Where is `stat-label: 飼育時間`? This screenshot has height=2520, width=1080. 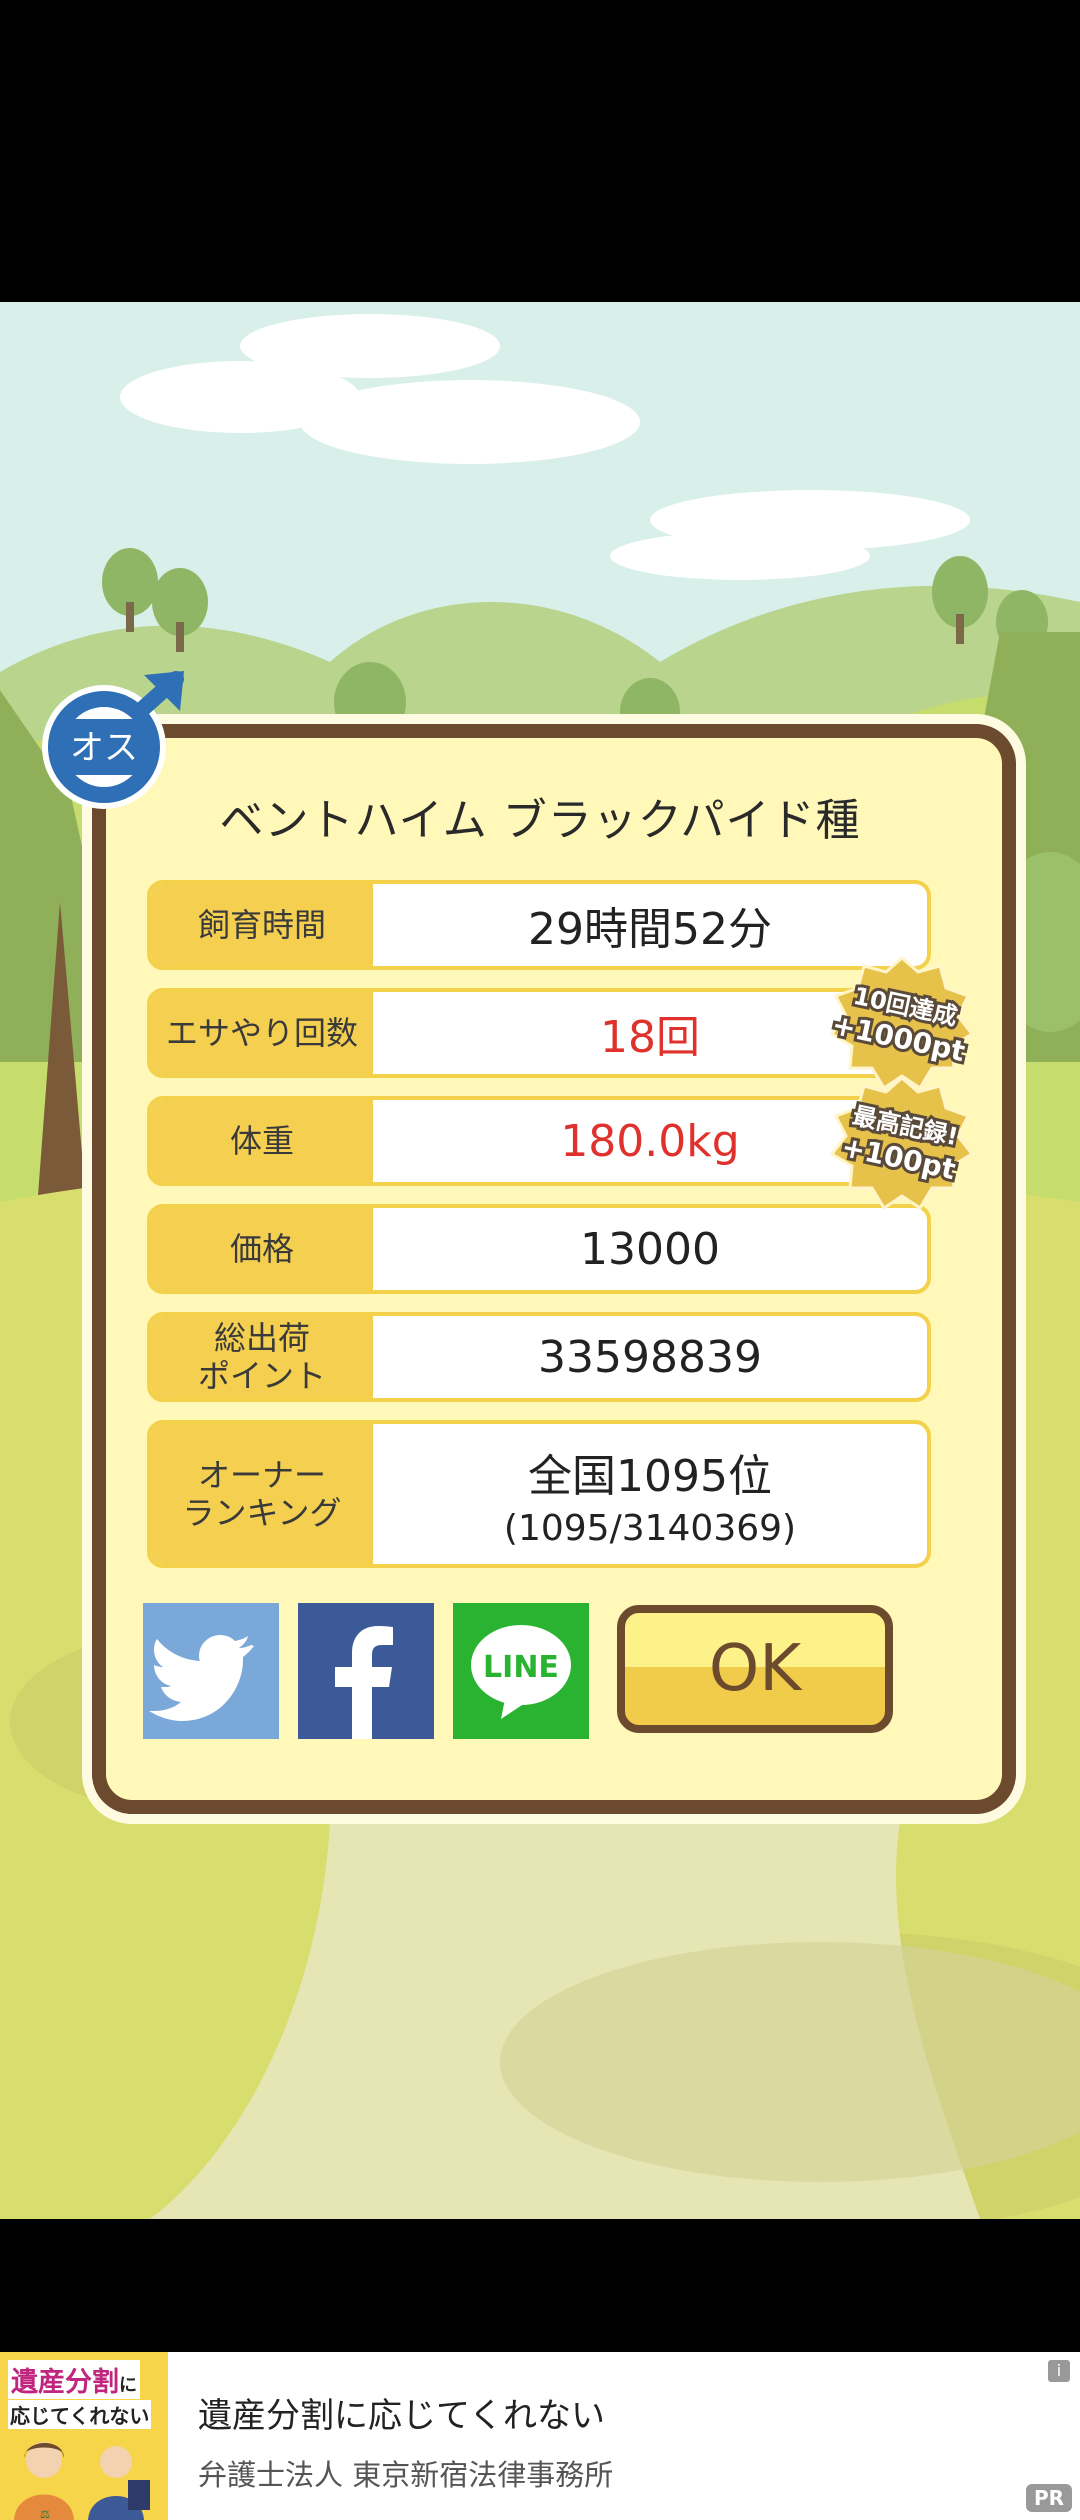 stat-label: 飼育時間 is located at coordinates (262, 925).